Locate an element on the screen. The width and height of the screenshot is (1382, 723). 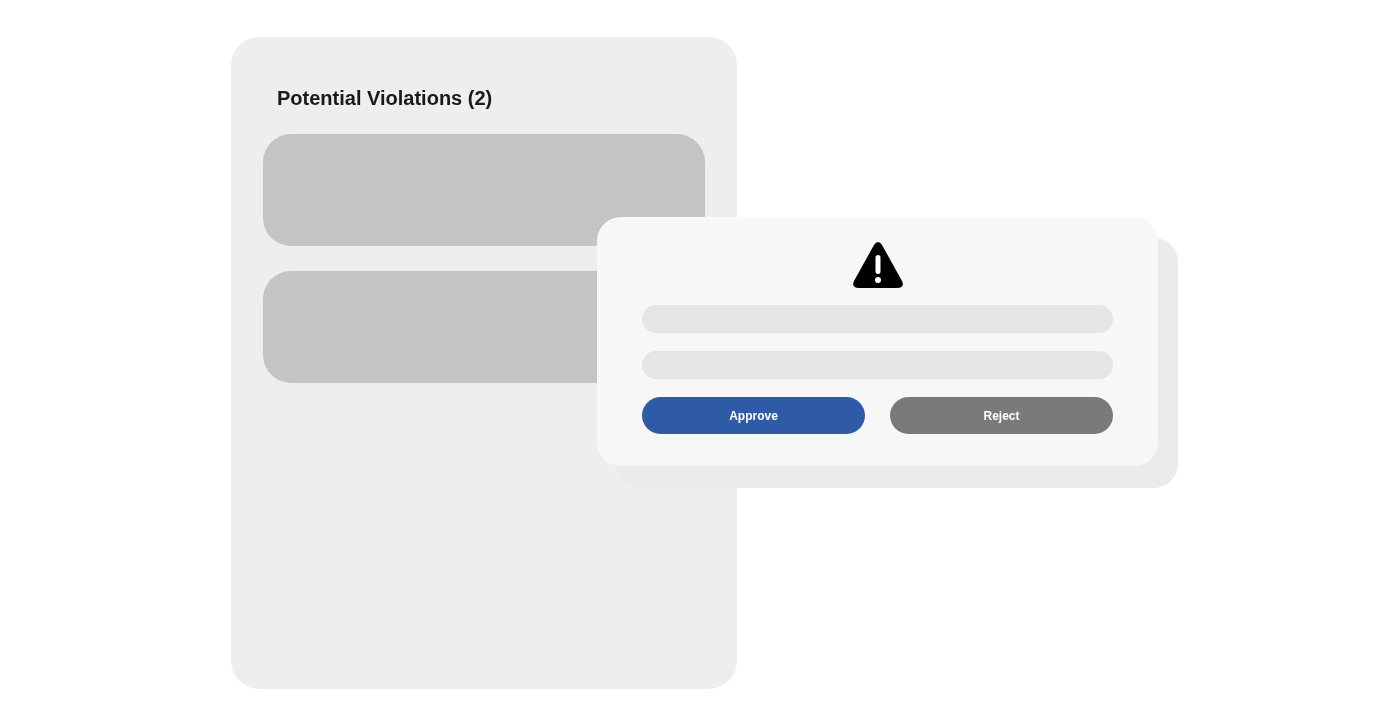
warning-icon is located at coordinates (877, 265).